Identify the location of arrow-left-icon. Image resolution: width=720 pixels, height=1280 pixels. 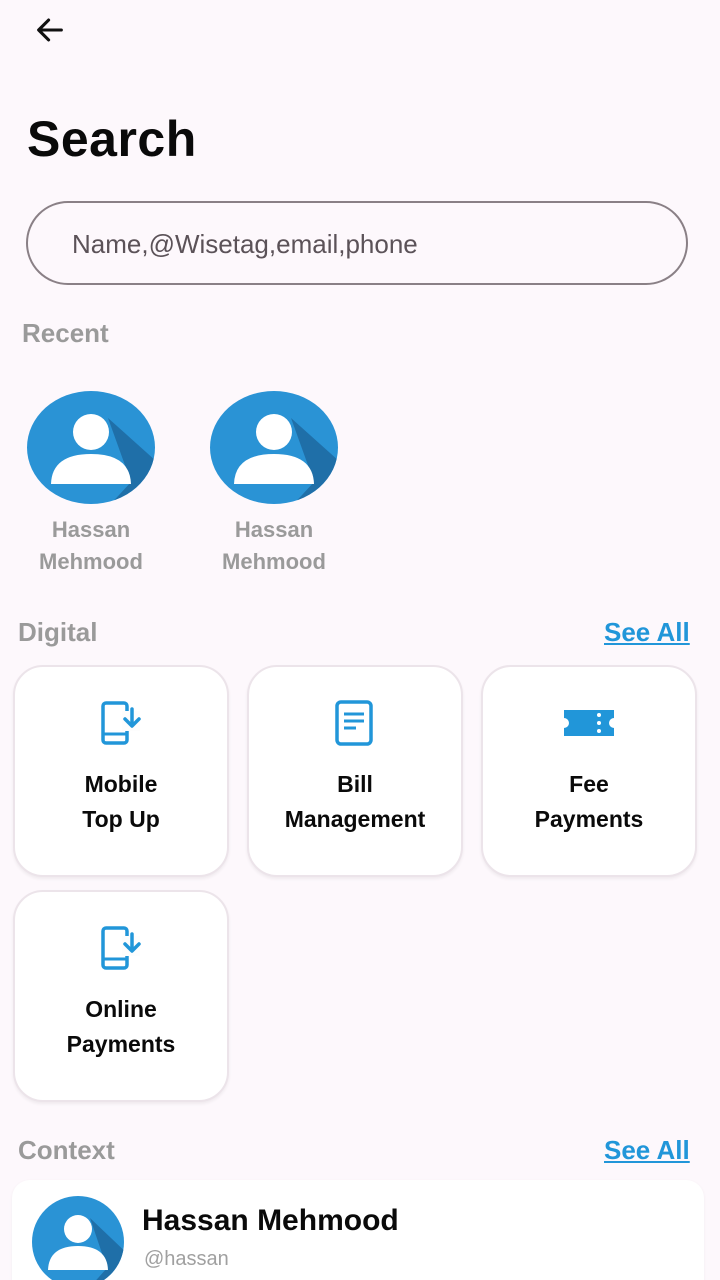
(50, 30).